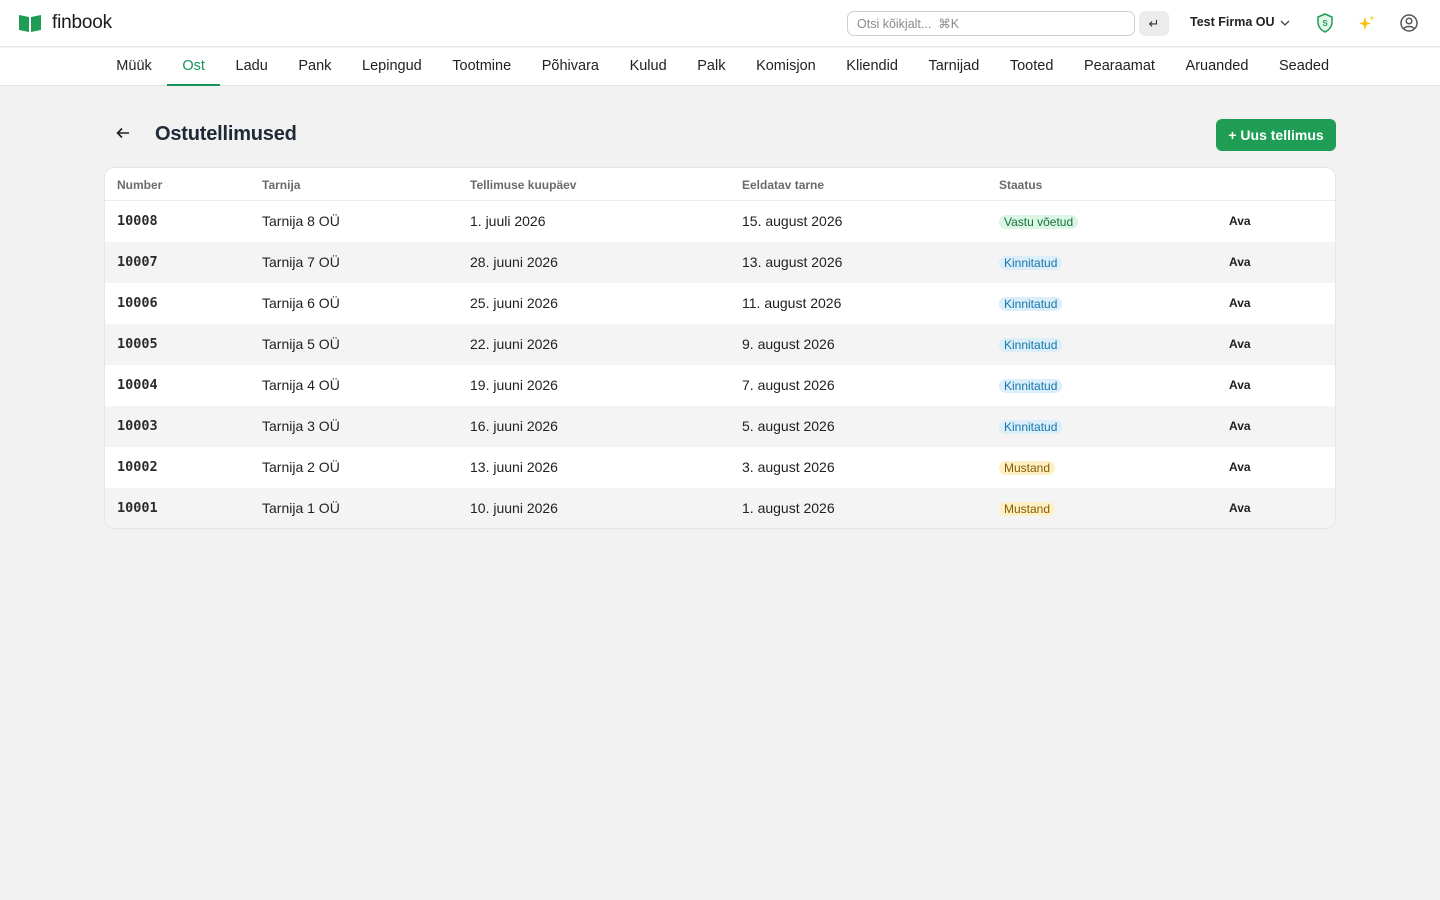 This screenshot has height=900, width=1440. I want to click on cell-number: 10007, so click(137, 262).